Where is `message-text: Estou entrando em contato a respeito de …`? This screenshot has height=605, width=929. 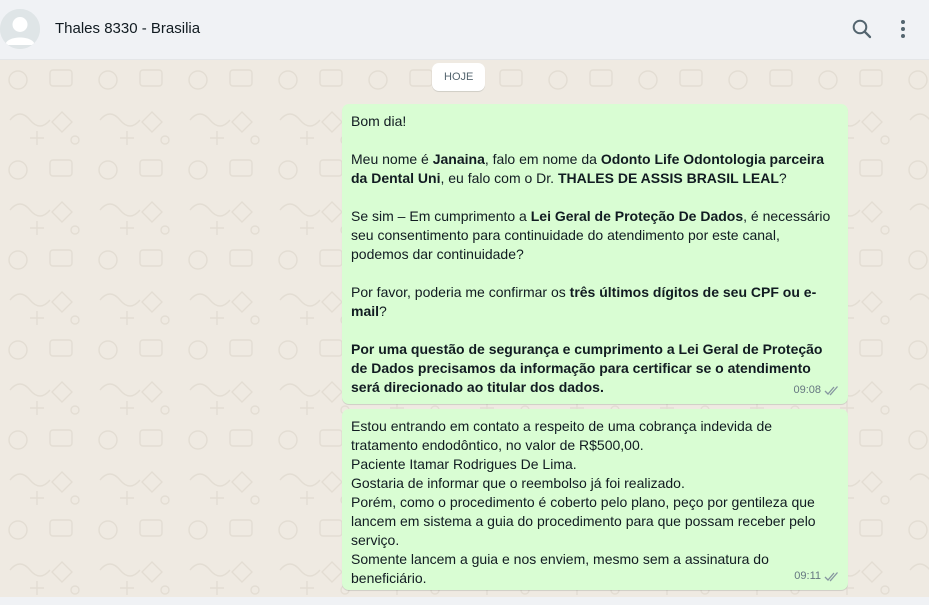
message-text: Estou entrando em contato a respeito de … is located at coordinates (562, 435).